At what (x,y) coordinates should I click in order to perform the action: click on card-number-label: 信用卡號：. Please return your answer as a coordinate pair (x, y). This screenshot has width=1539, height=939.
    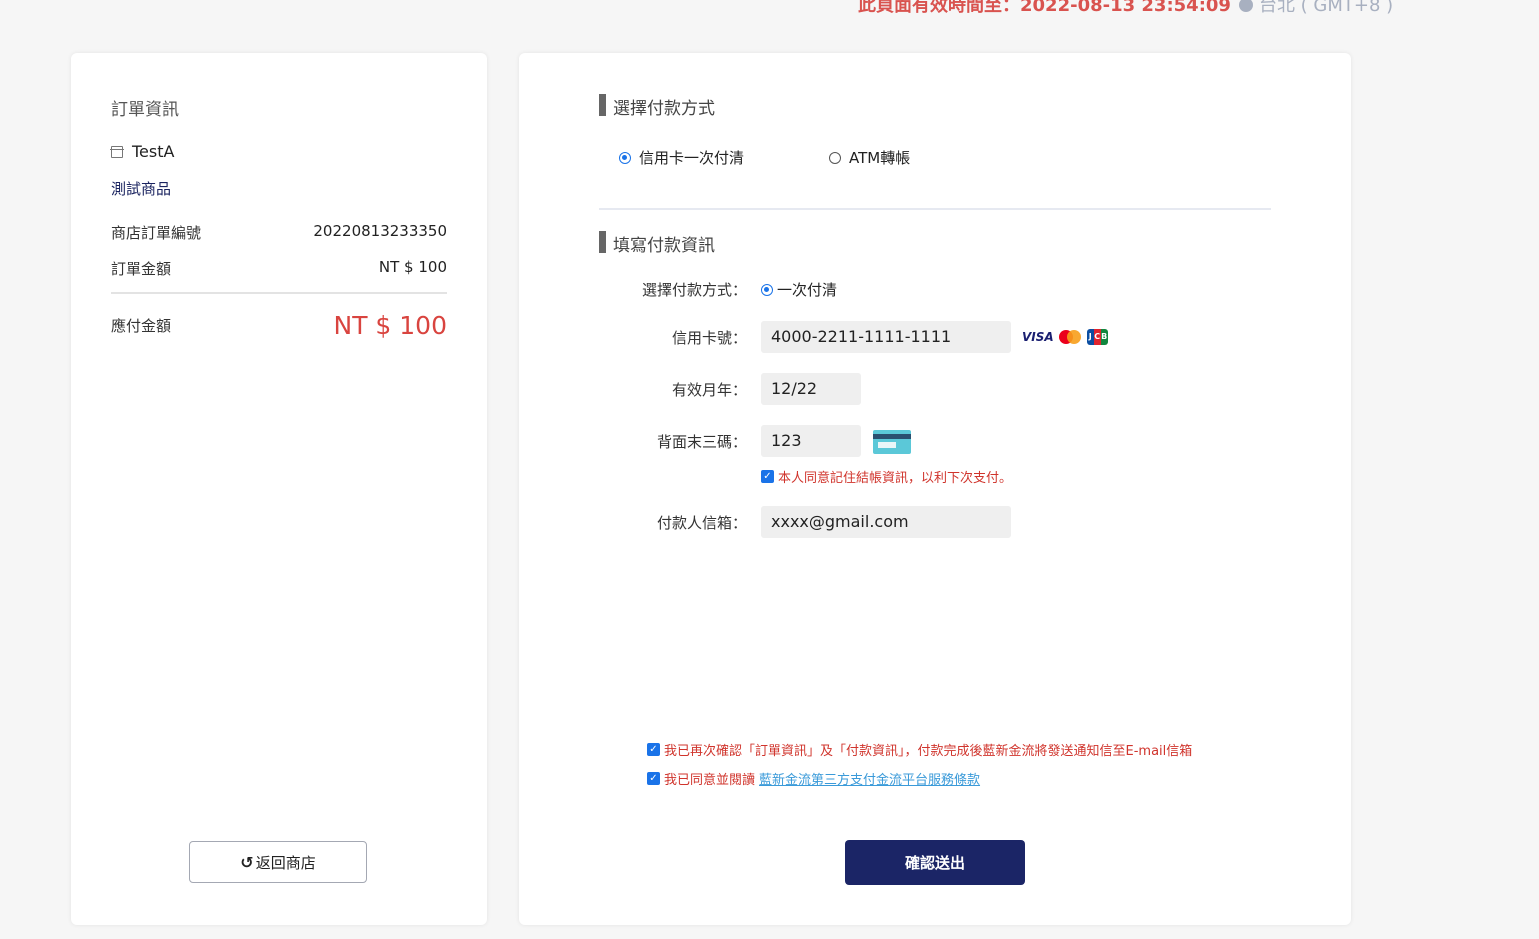
    Looking at the image, I should click on (709, 338).